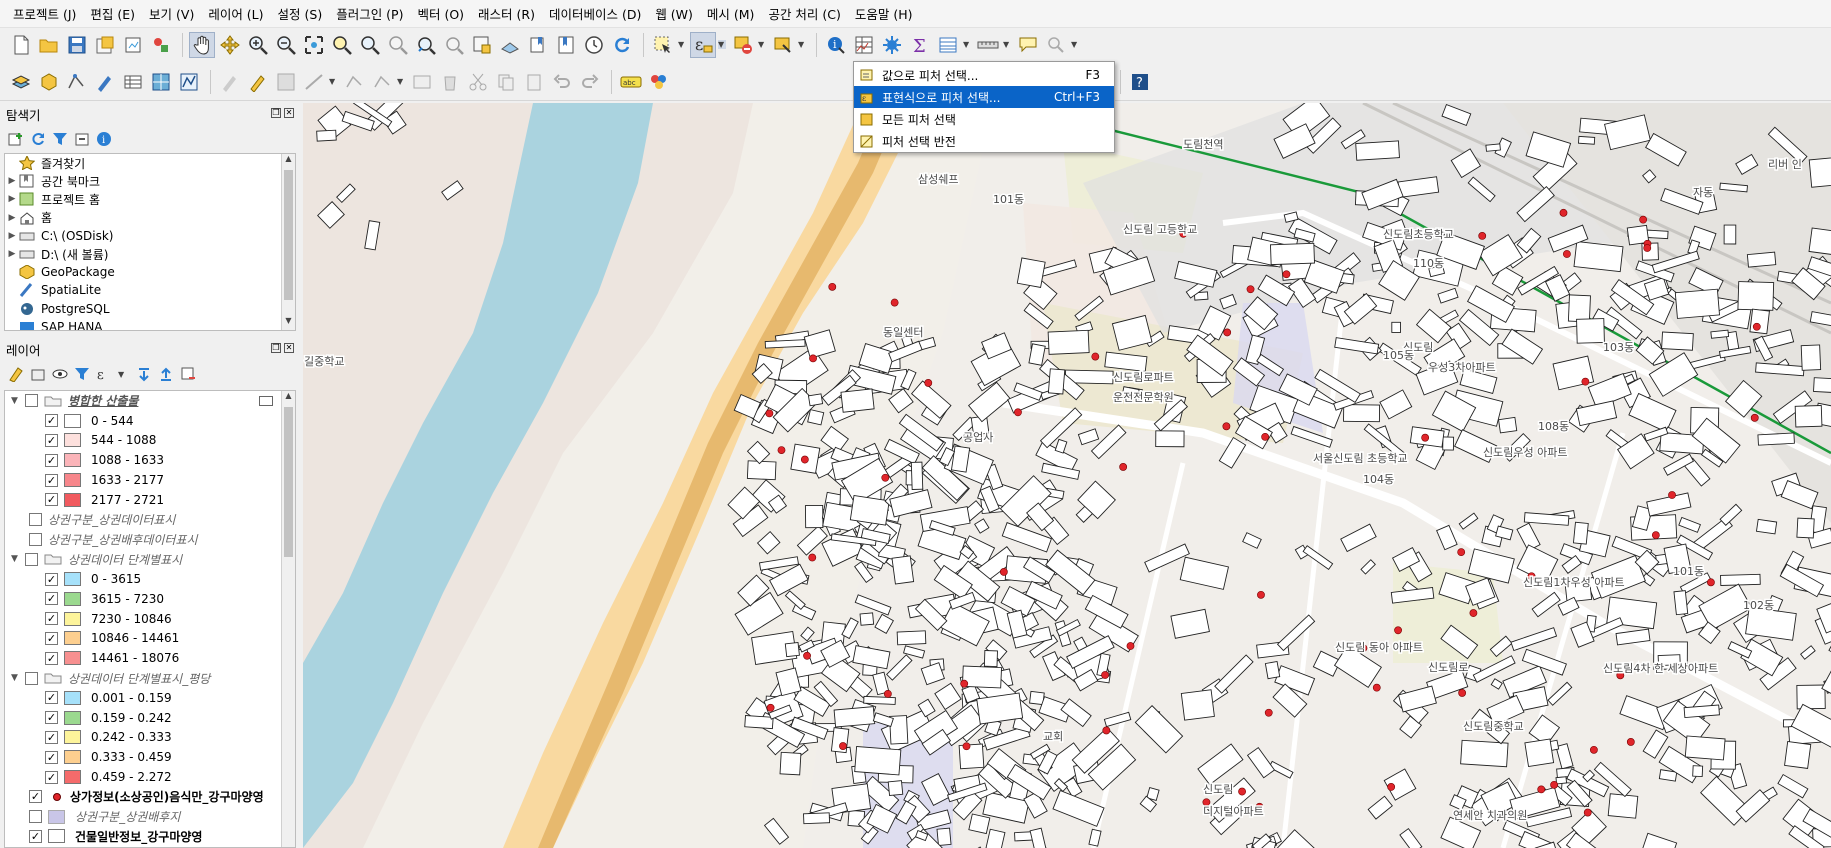  Describe the element at coordinates (984, 97) in the screenshot. I see `select-by-expression-item: ε 표현식으로 피처 선택... Ctrl+F3` at that location.